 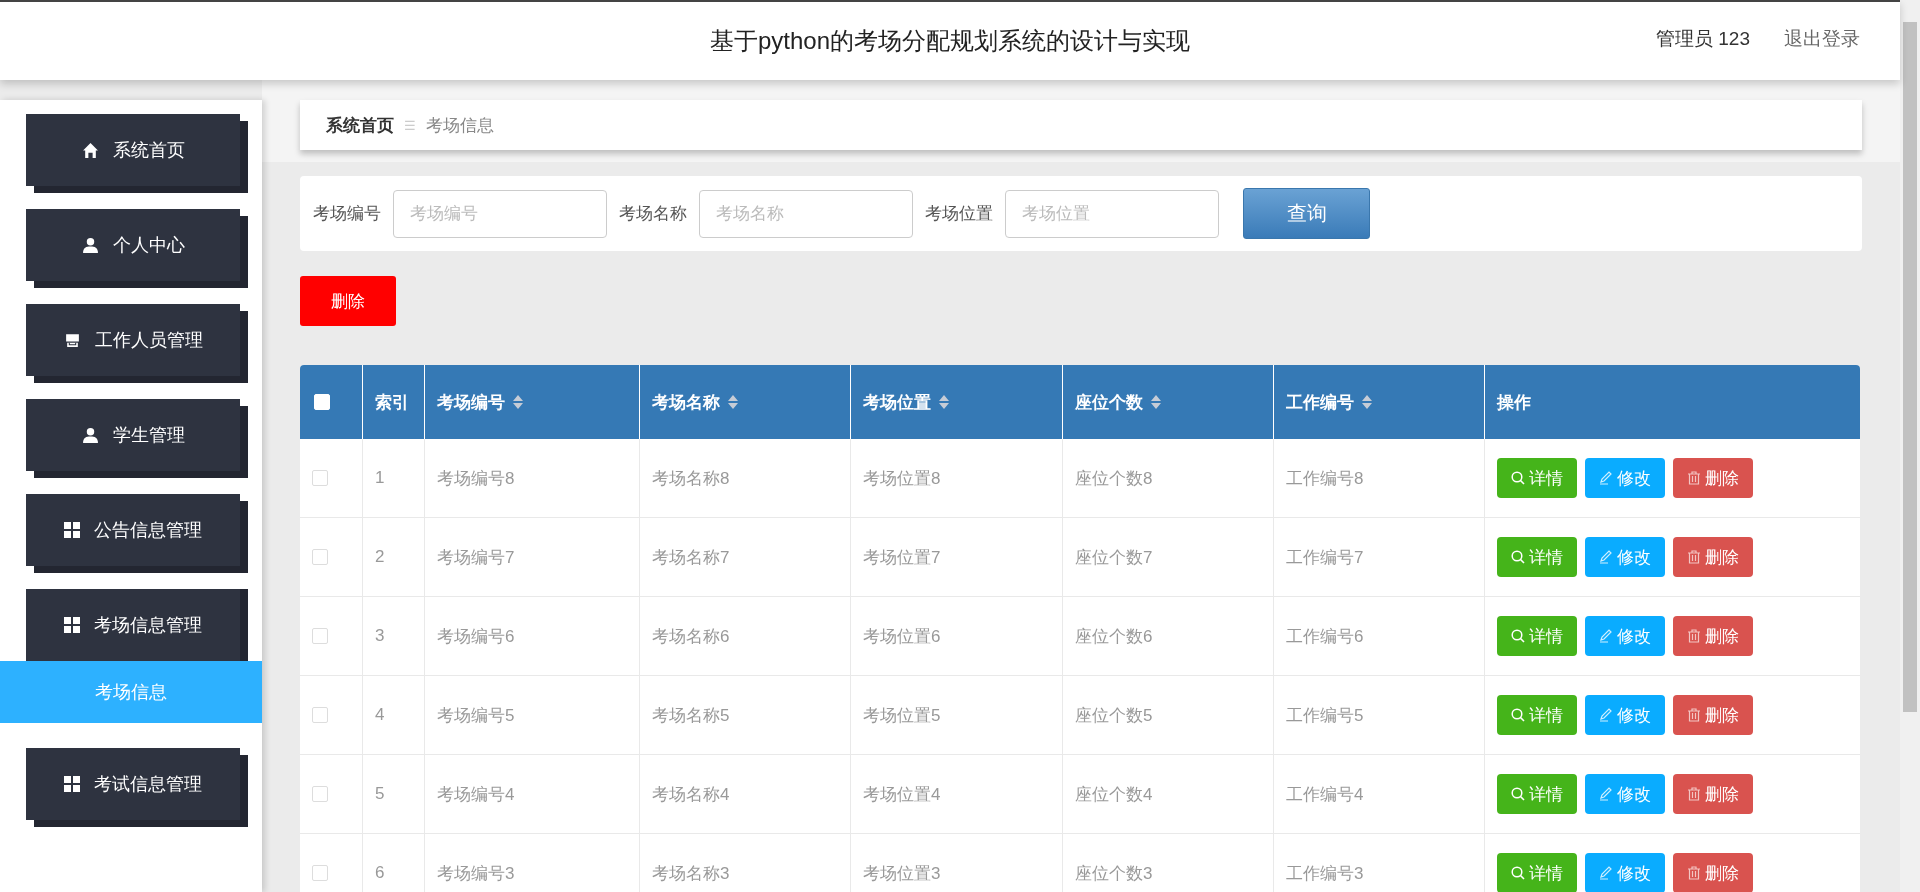 What do you see at coordinates (691, 557) in the screenshot?
I see `table-cell-text: 考场名称7` at bounding box center [691, 557].